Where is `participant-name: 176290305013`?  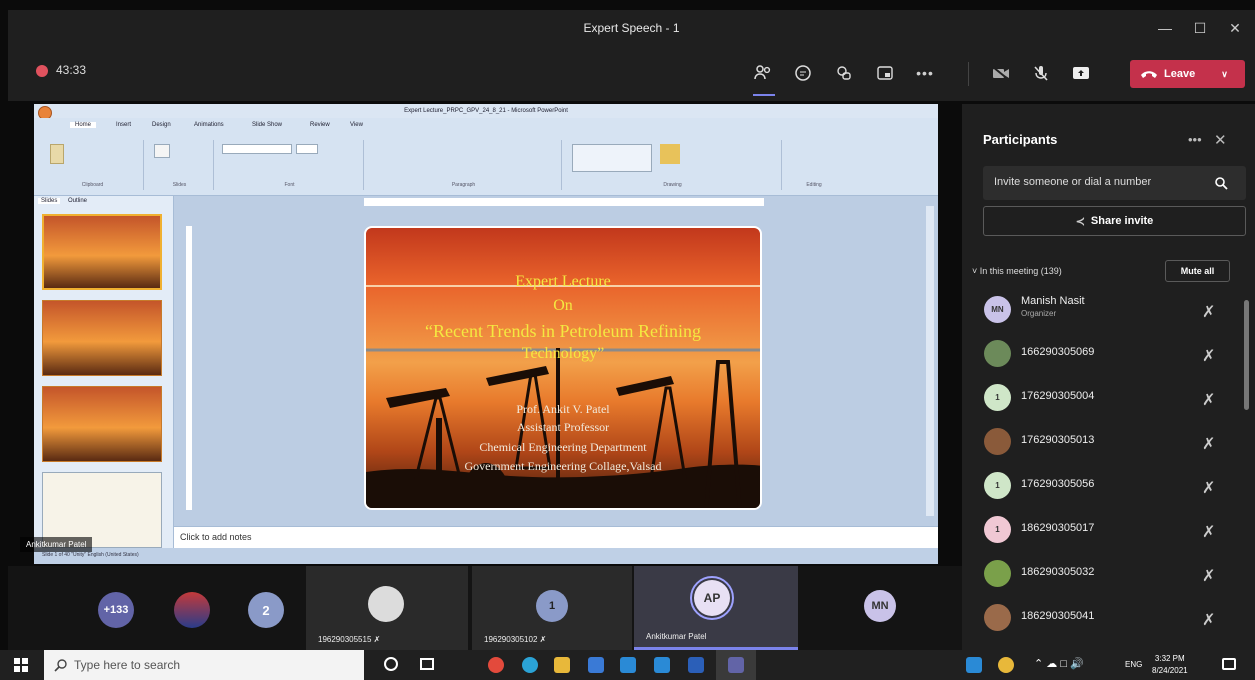 participant-name: 176290305013 is located at coordinates (1058, 440).